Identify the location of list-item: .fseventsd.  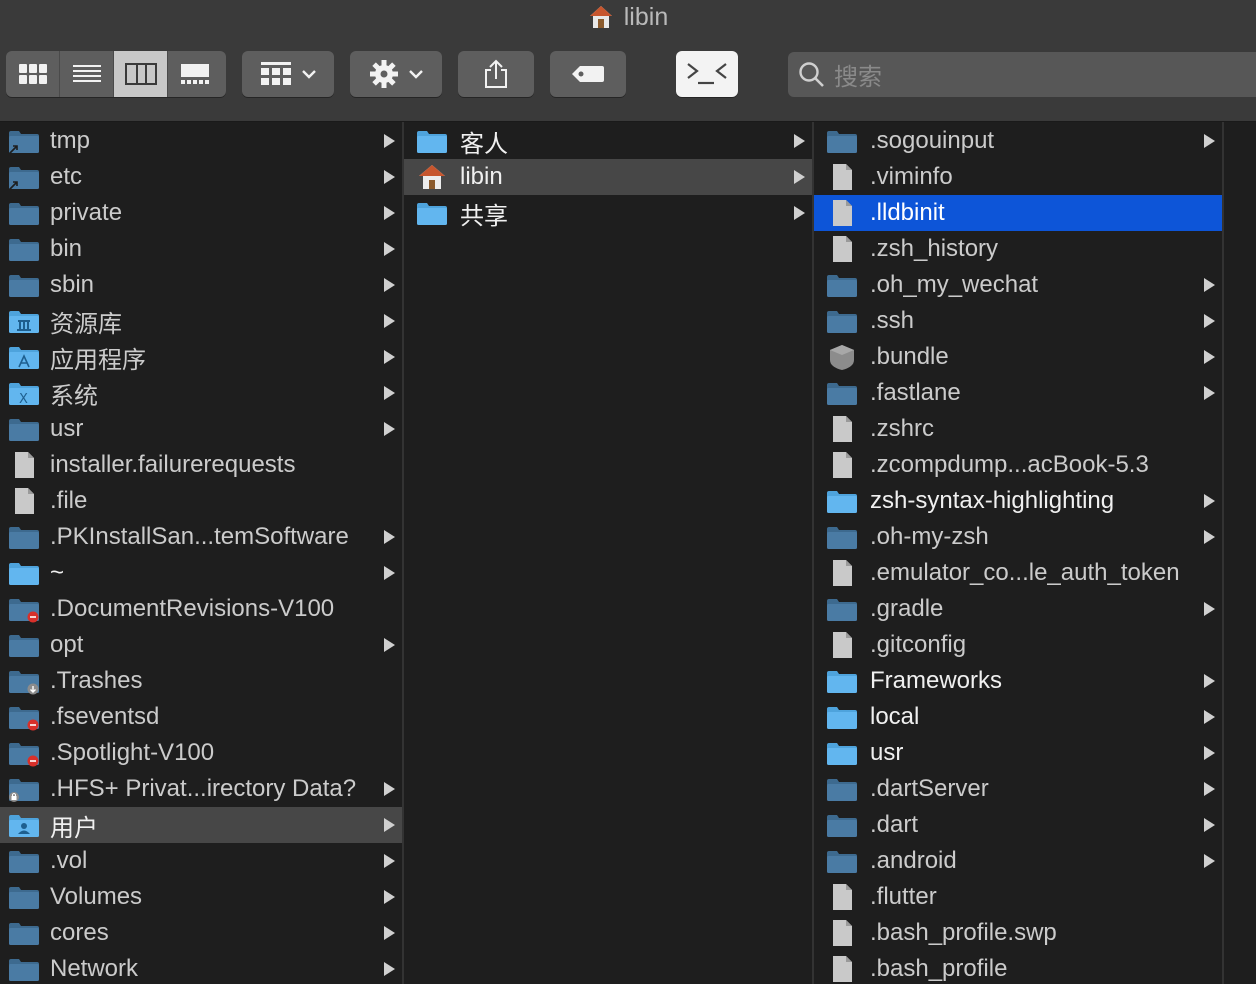
(201, 717).